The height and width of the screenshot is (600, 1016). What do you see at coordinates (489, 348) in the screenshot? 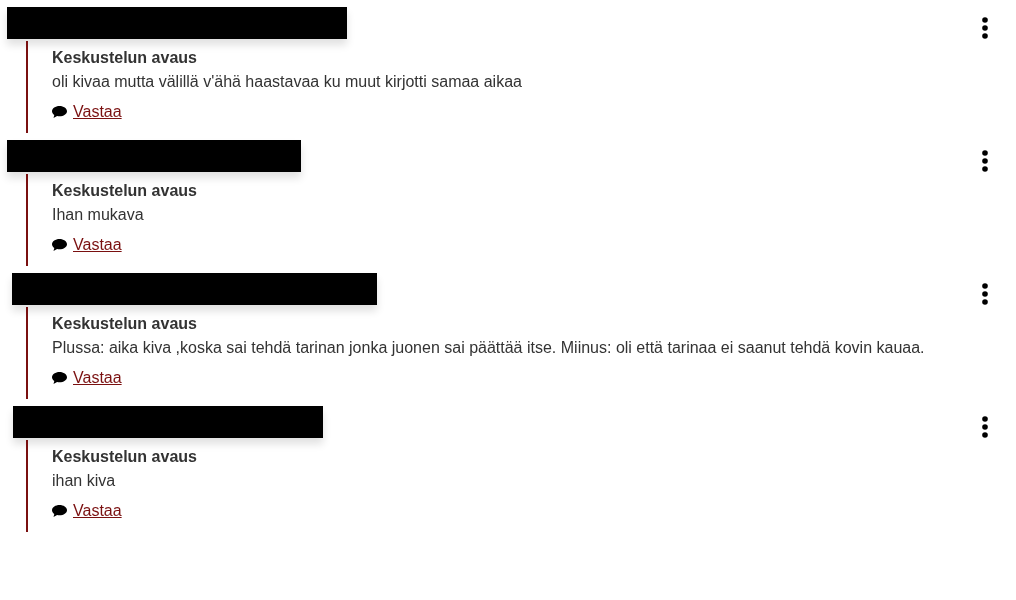
I see `post-text: Plussa: aika kiva ,koska sai tehdä tarinan jonka juonen sai päättää itse. Miinus: oli että tarinaa ei saanut tehdä kovin kauaa.` at bounding box center [489, 348].